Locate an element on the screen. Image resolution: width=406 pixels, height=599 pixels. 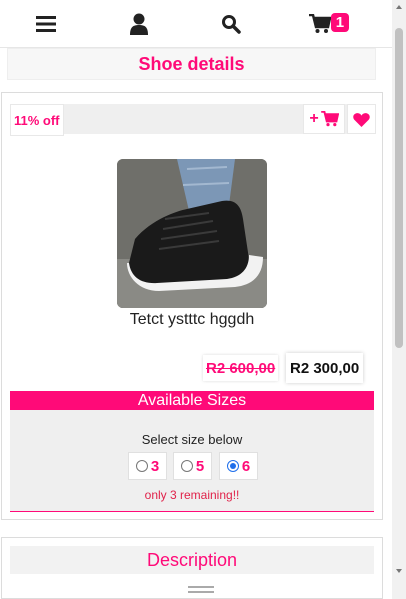
old-price: R2 600,00 is located at coordinates (241, 368).